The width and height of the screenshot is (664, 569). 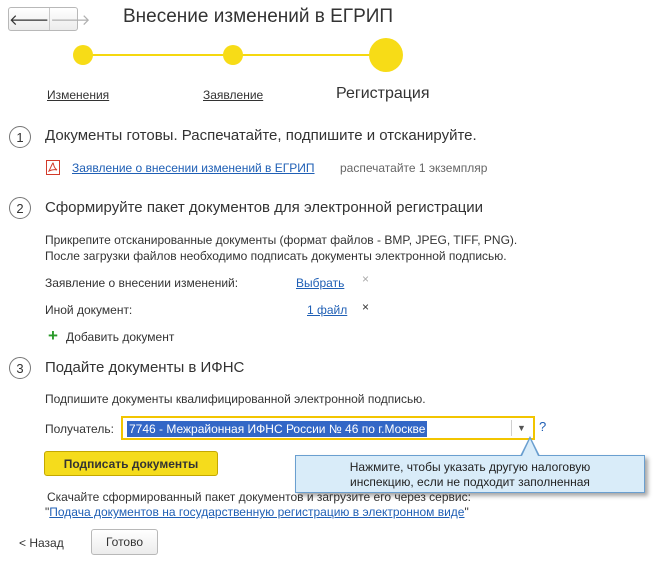 I want to click on add-document-button: Добавить документ, so click(x=120, y=337).